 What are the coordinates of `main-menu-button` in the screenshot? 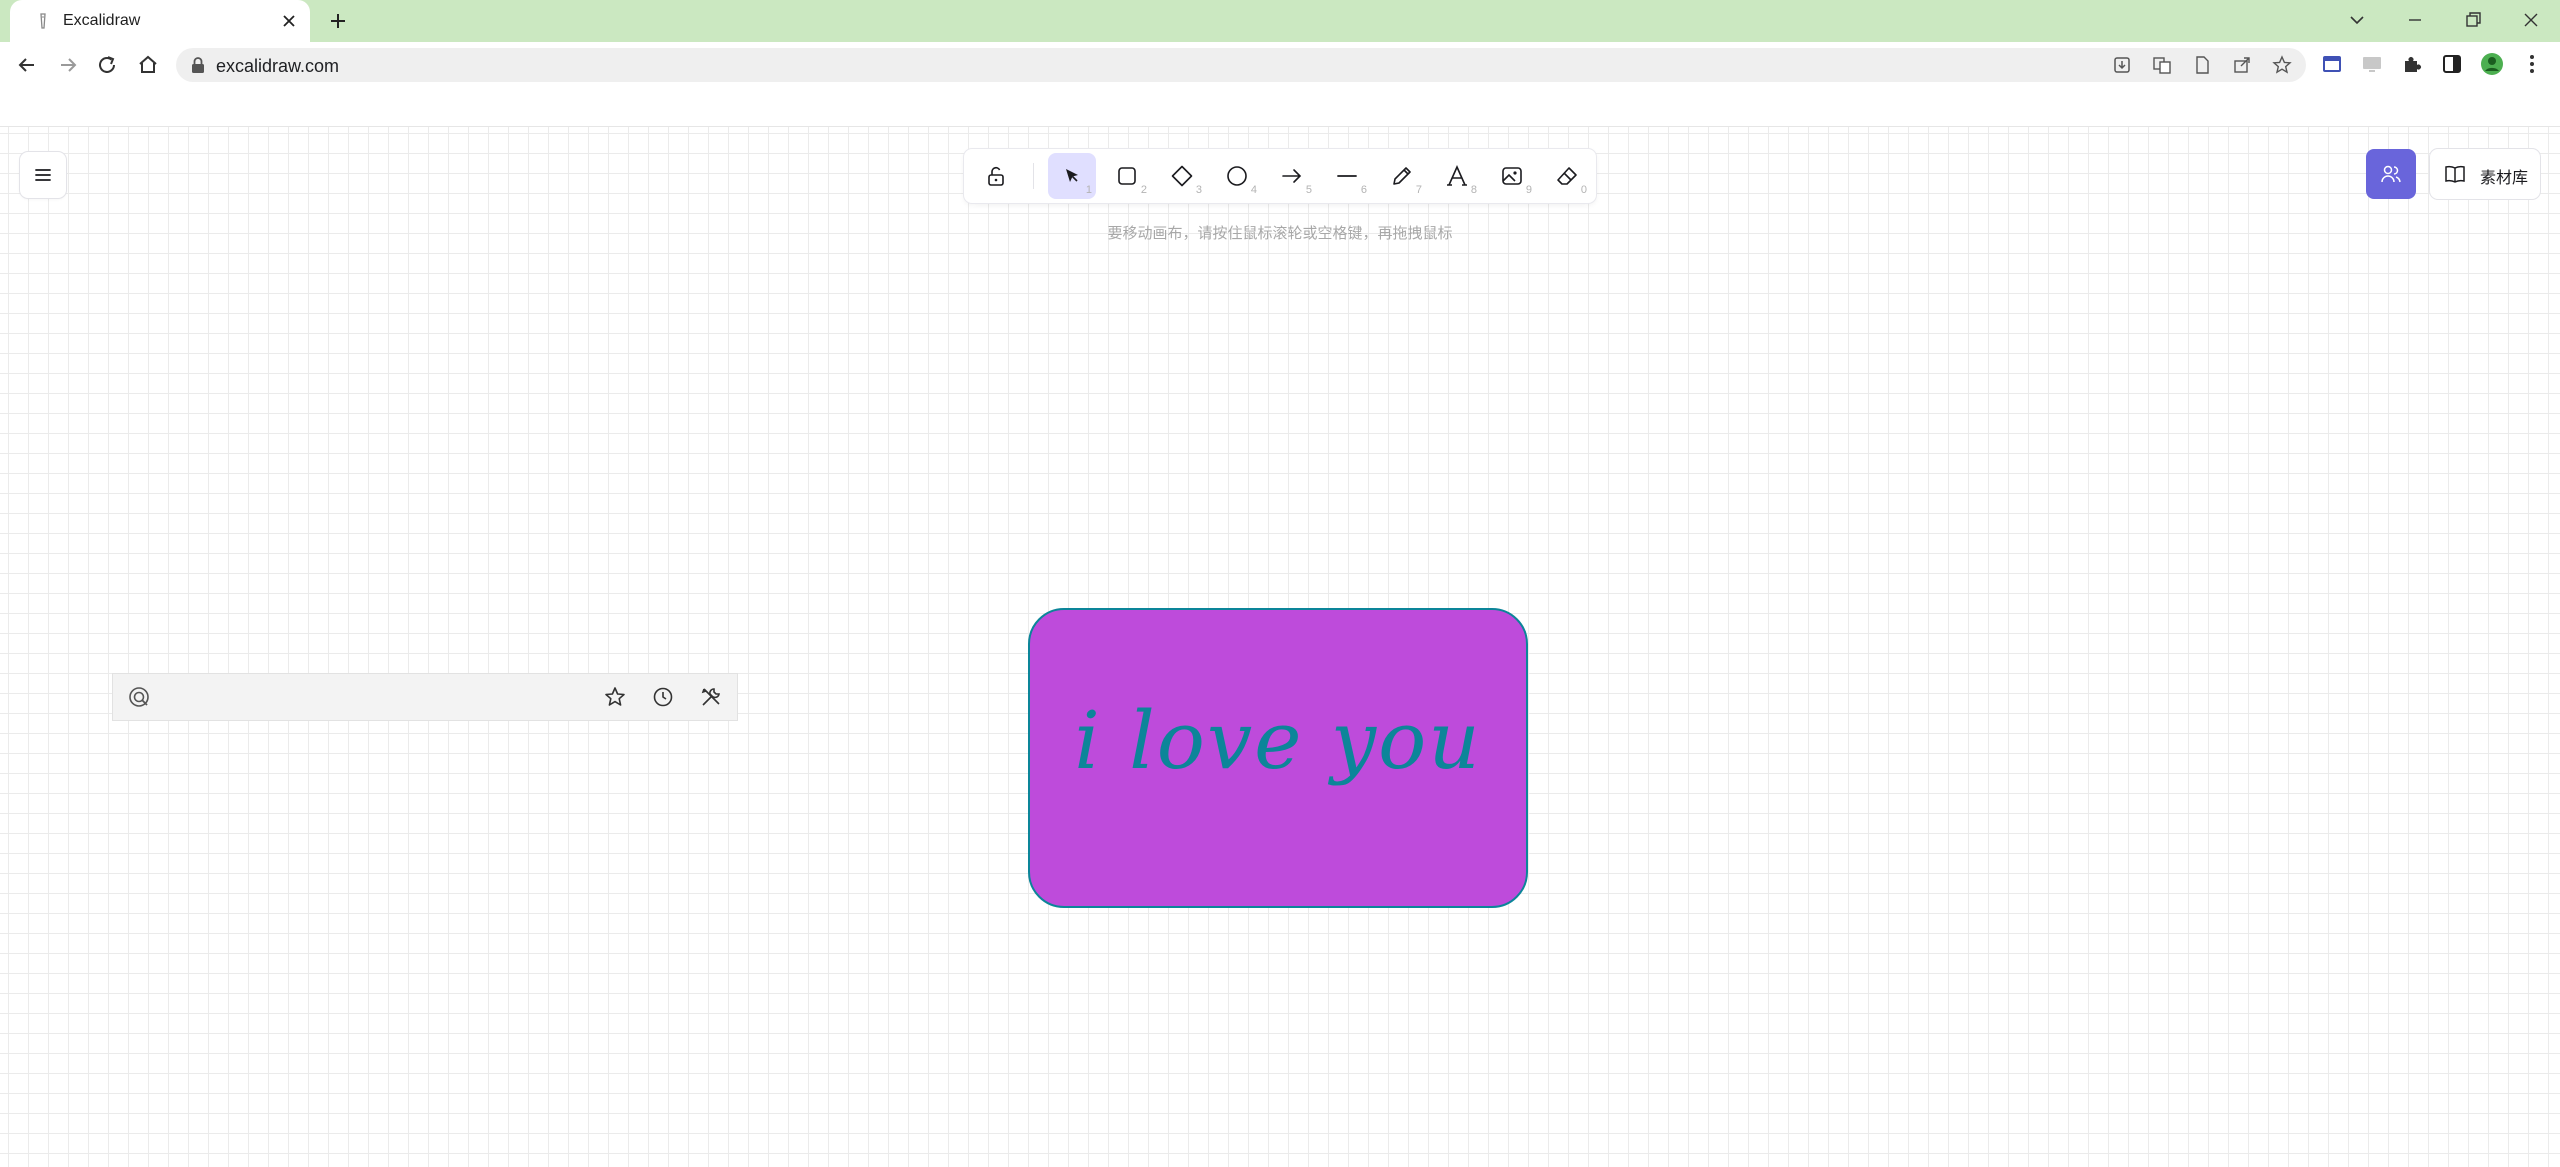 It's located at (43, 175).